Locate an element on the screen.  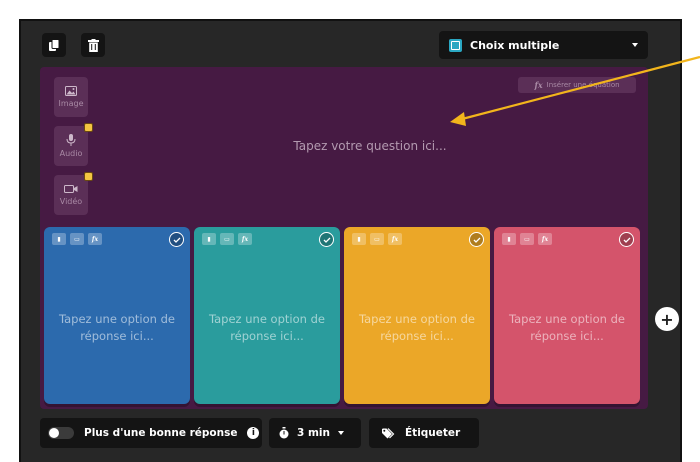
add-audio-button: Audio is located at coordinates (73, 144).